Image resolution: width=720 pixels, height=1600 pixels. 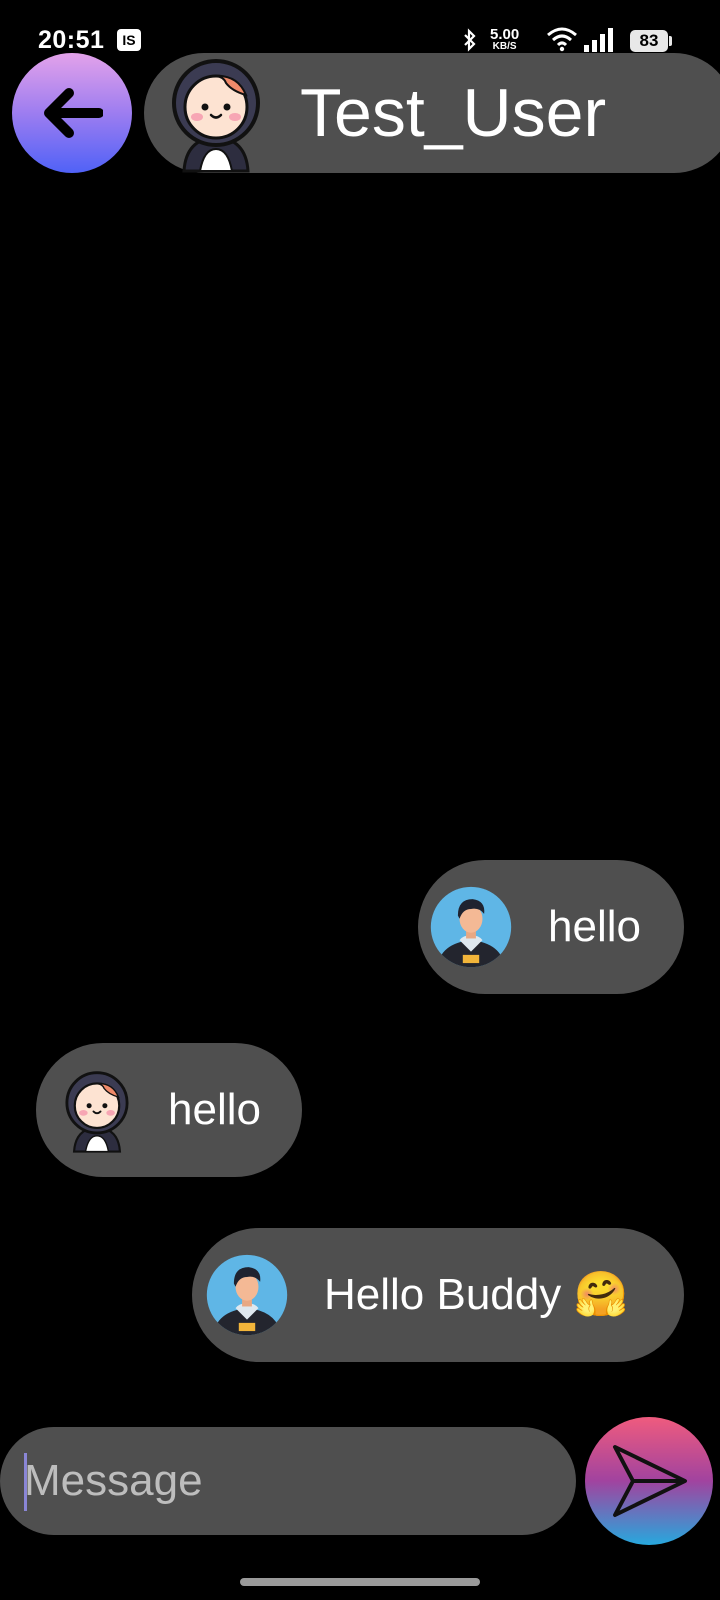 I want to click on back-button, so click(x=72, y=113).